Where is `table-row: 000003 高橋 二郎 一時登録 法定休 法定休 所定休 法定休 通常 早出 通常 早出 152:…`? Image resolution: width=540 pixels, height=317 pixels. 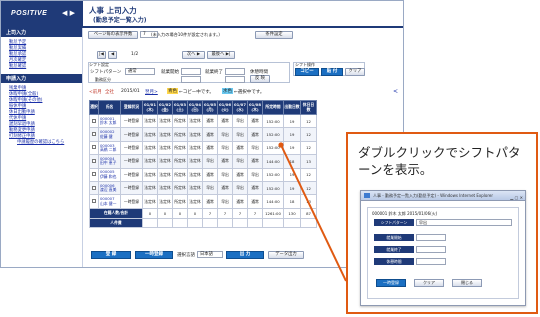
table-row: 000003 高橋 二郎 一時登録 法定休 法定休 所定休 法定休 通常 早出 通常 早出 152:… is located at coordinates (203, 148).